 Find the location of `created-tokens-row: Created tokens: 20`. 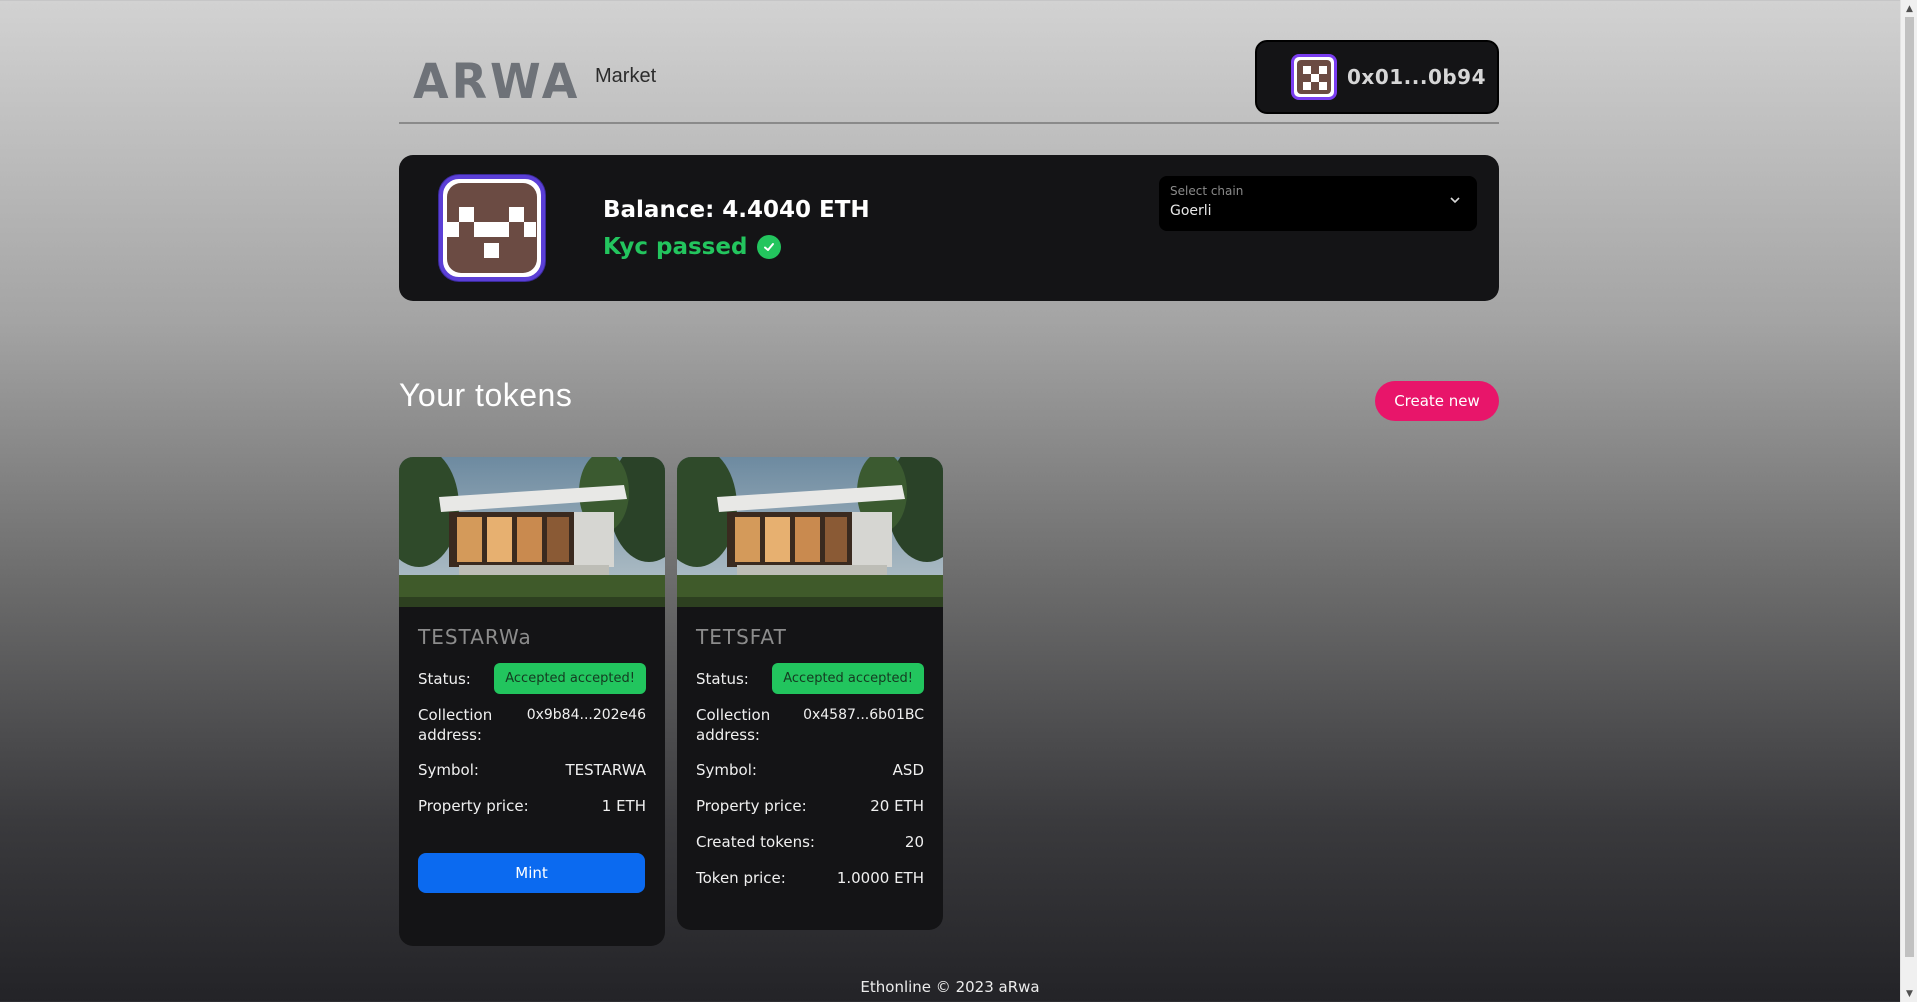

created-tokens-row: Created tokens: 20 is located at coordinates (810, 842).